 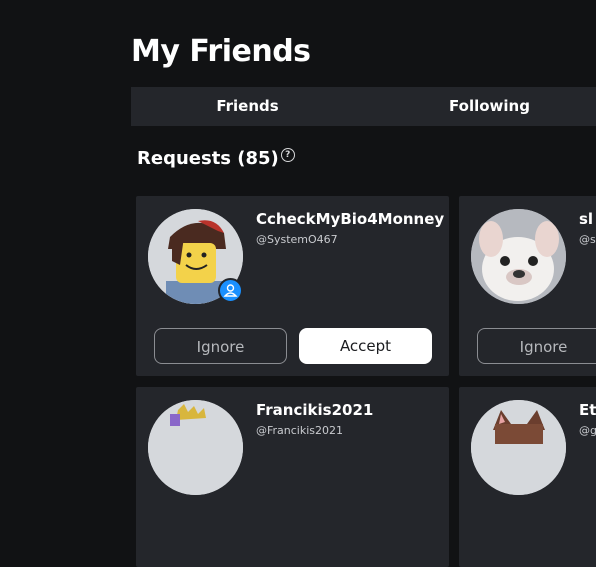 What do you see at coordinates (314, 410) in the screenshot?
I see `friend-name: Francikis2021` at bounding box center [314, 410].